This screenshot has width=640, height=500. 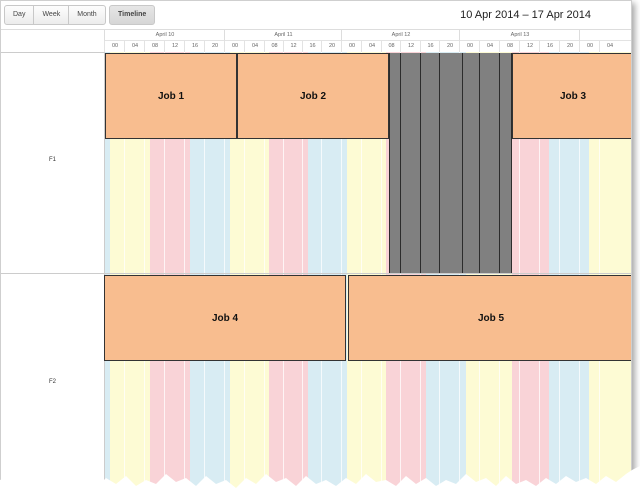 I want to click on day-header-next, so click(x=605, y=35).